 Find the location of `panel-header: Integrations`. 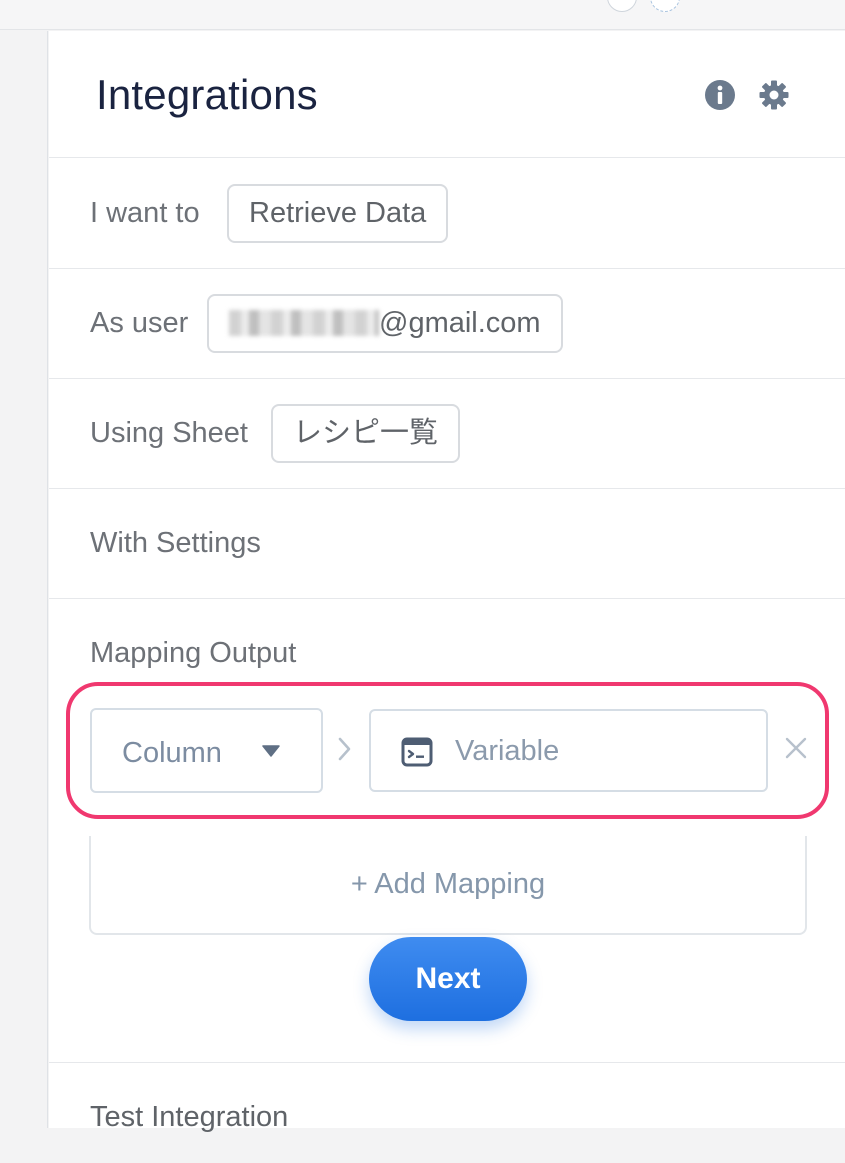

panel-header: Integrations is located at coordinates (447, 94).